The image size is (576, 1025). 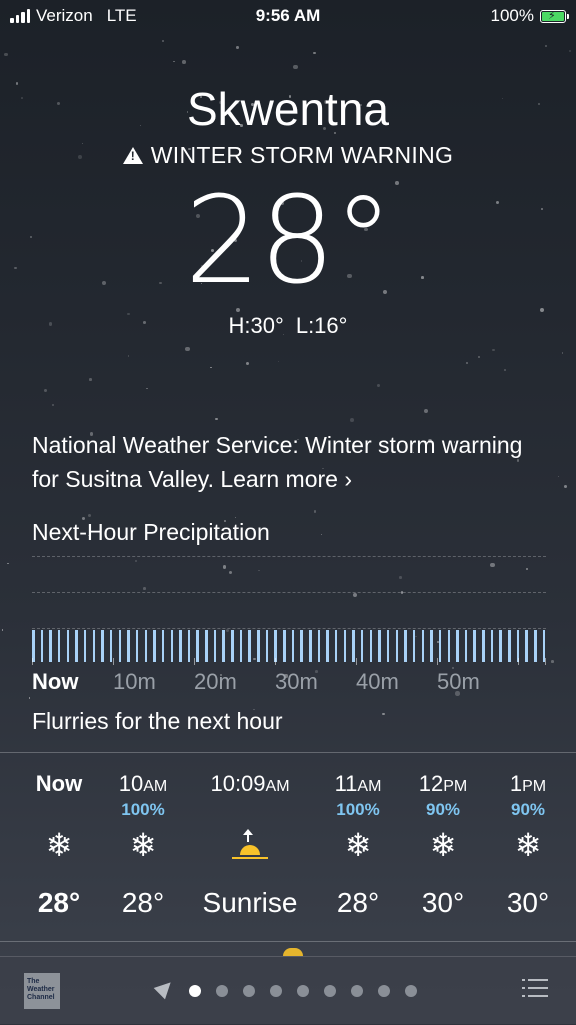 I want to click on hour-item: 1PM 90% ❄ 30°, so click(x=528, y=847).